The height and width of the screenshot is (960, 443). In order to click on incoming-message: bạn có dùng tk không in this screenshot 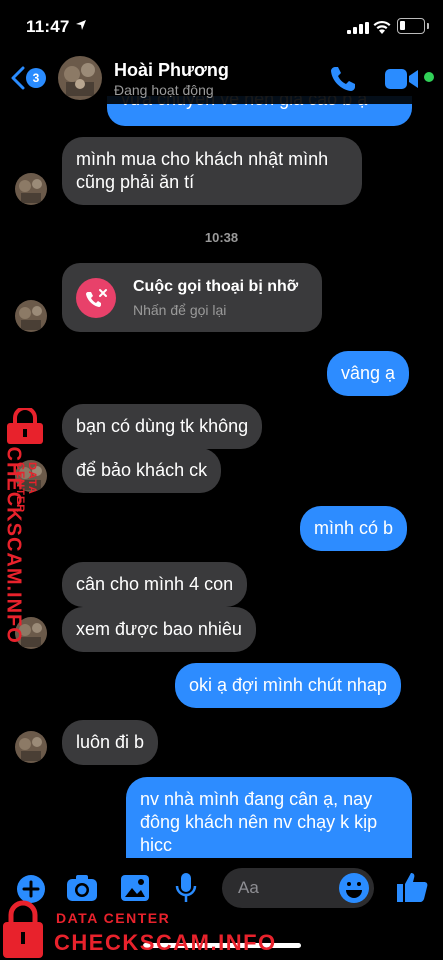, I will do `click(162, 426)`.